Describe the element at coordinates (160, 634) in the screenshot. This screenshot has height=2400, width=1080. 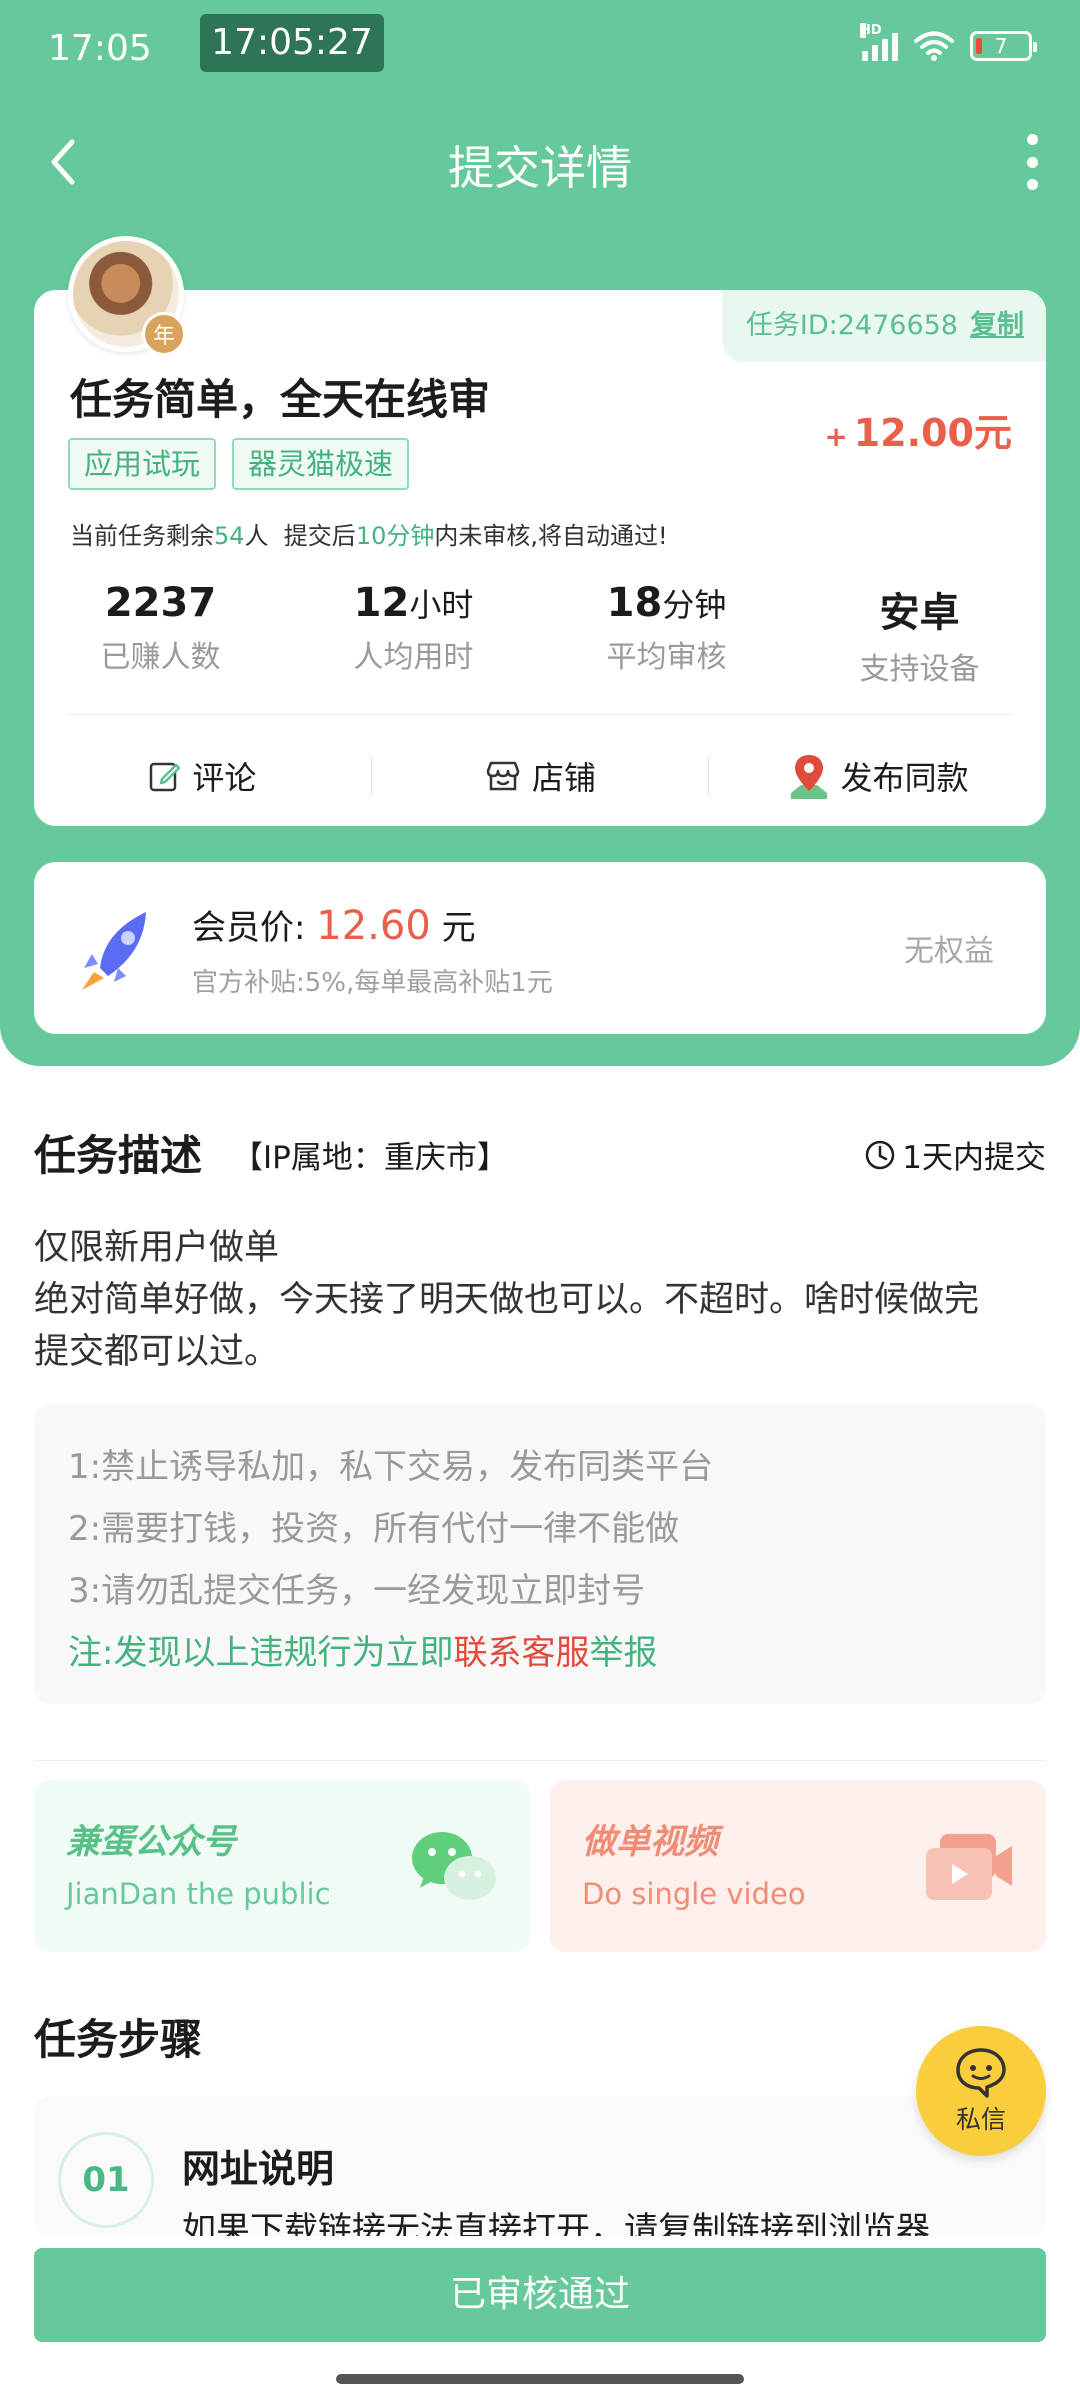
I see `stat-earned-count: 2237 已赚人数` at that location.